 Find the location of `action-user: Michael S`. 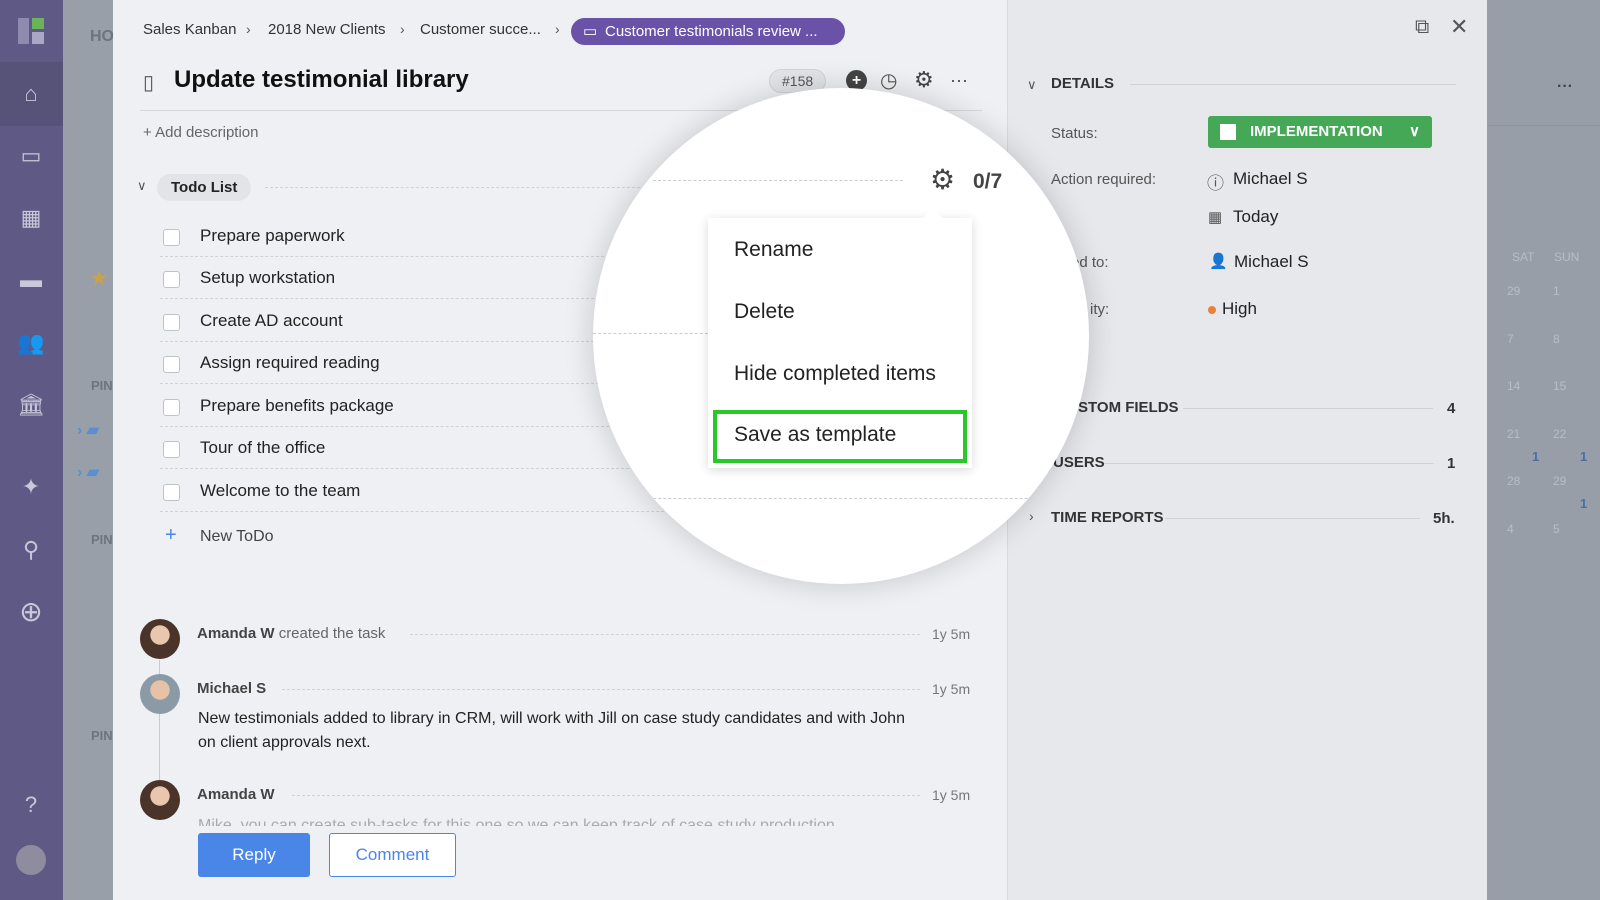

action-user: Michael S is located at coordinates (1270, 179).